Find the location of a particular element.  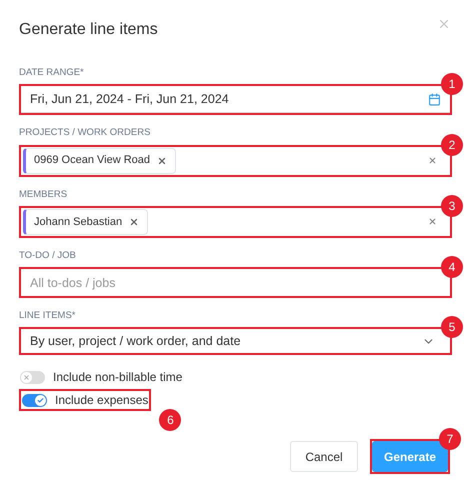

toggle-label: Include expenses is located at coordinates (101, 401).